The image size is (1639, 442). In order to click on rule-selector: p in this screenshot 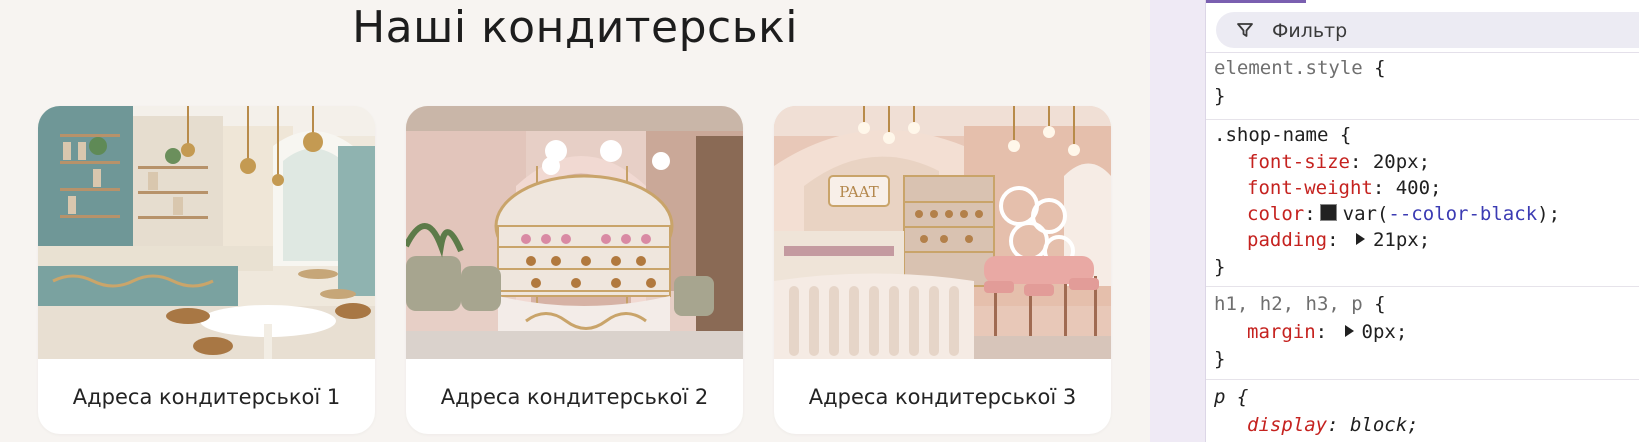, I will do `click(1220, 397)`.